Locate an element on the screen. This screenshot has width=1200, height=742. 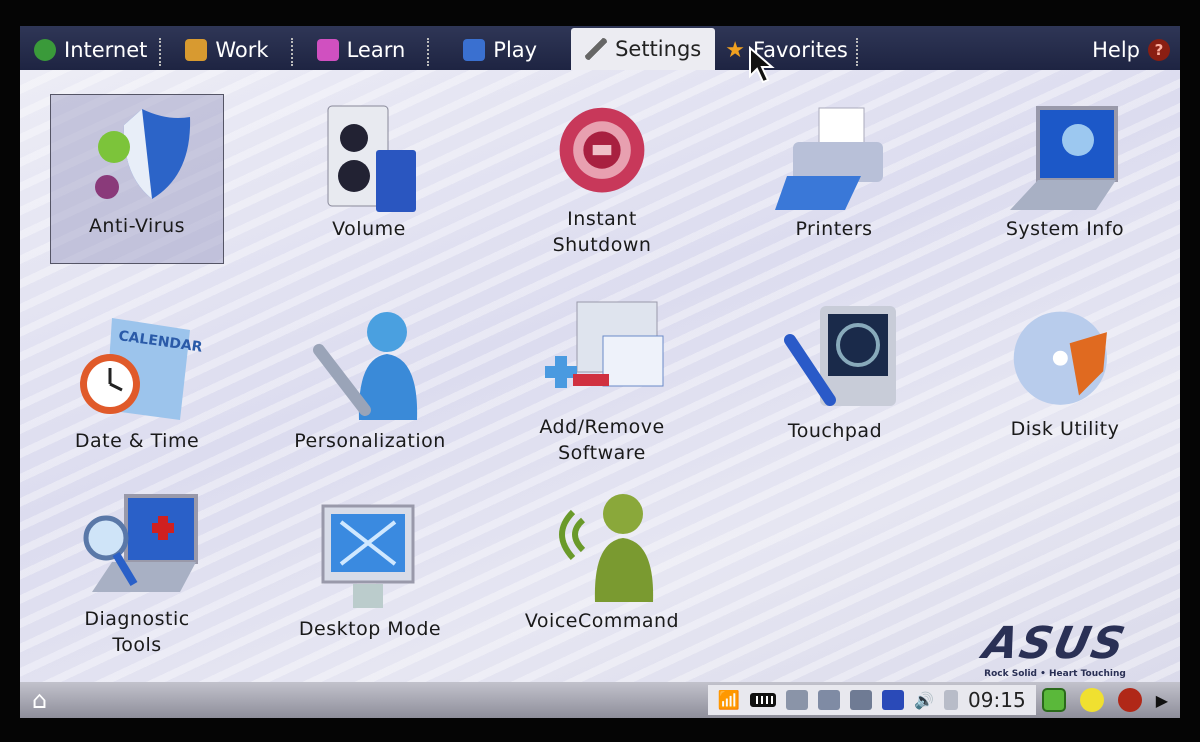
smiley-icon is located at coordinates (1091, 700).